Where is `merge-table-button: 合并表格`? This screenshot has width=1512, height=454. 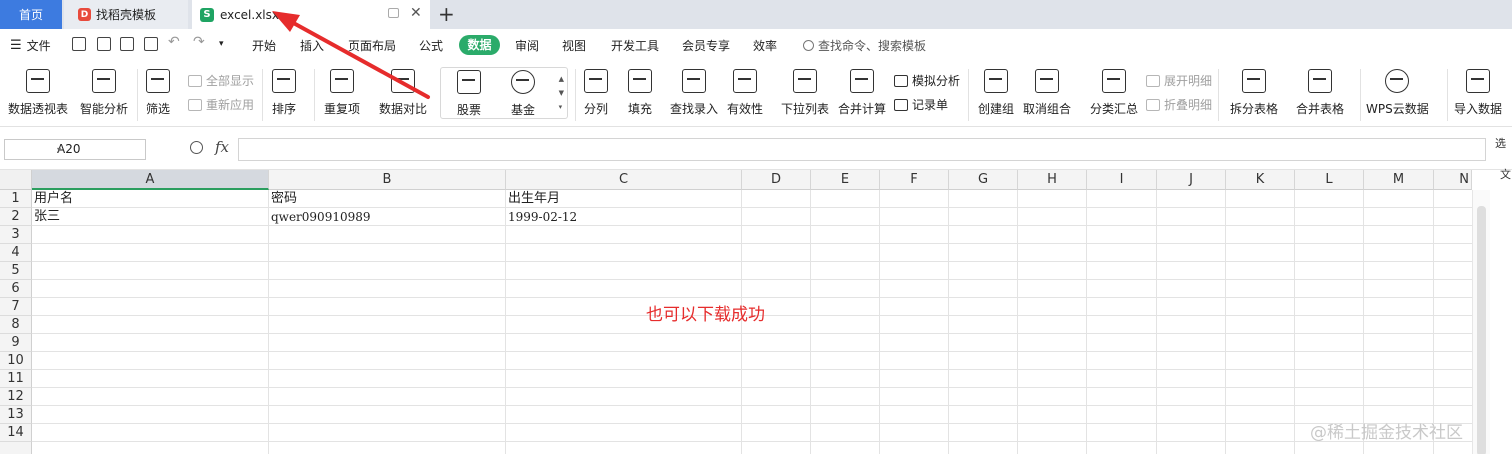 merge-table-button: 合并表格 is located at coordinates (1320, 93).